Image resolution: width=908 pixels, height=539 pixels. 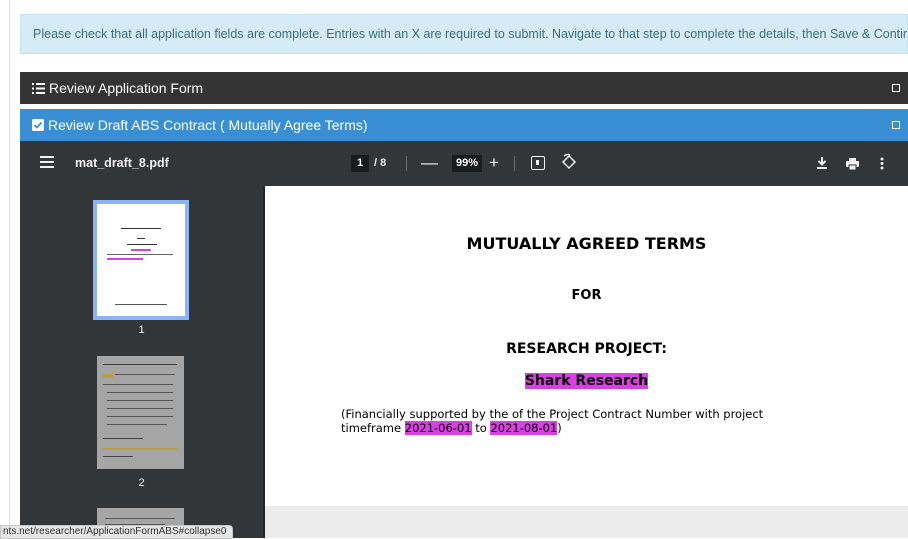 What do you see at coordinates (882, 163) in the screenshot?
I see `more-options-icon` at bounding box center [882, 163].